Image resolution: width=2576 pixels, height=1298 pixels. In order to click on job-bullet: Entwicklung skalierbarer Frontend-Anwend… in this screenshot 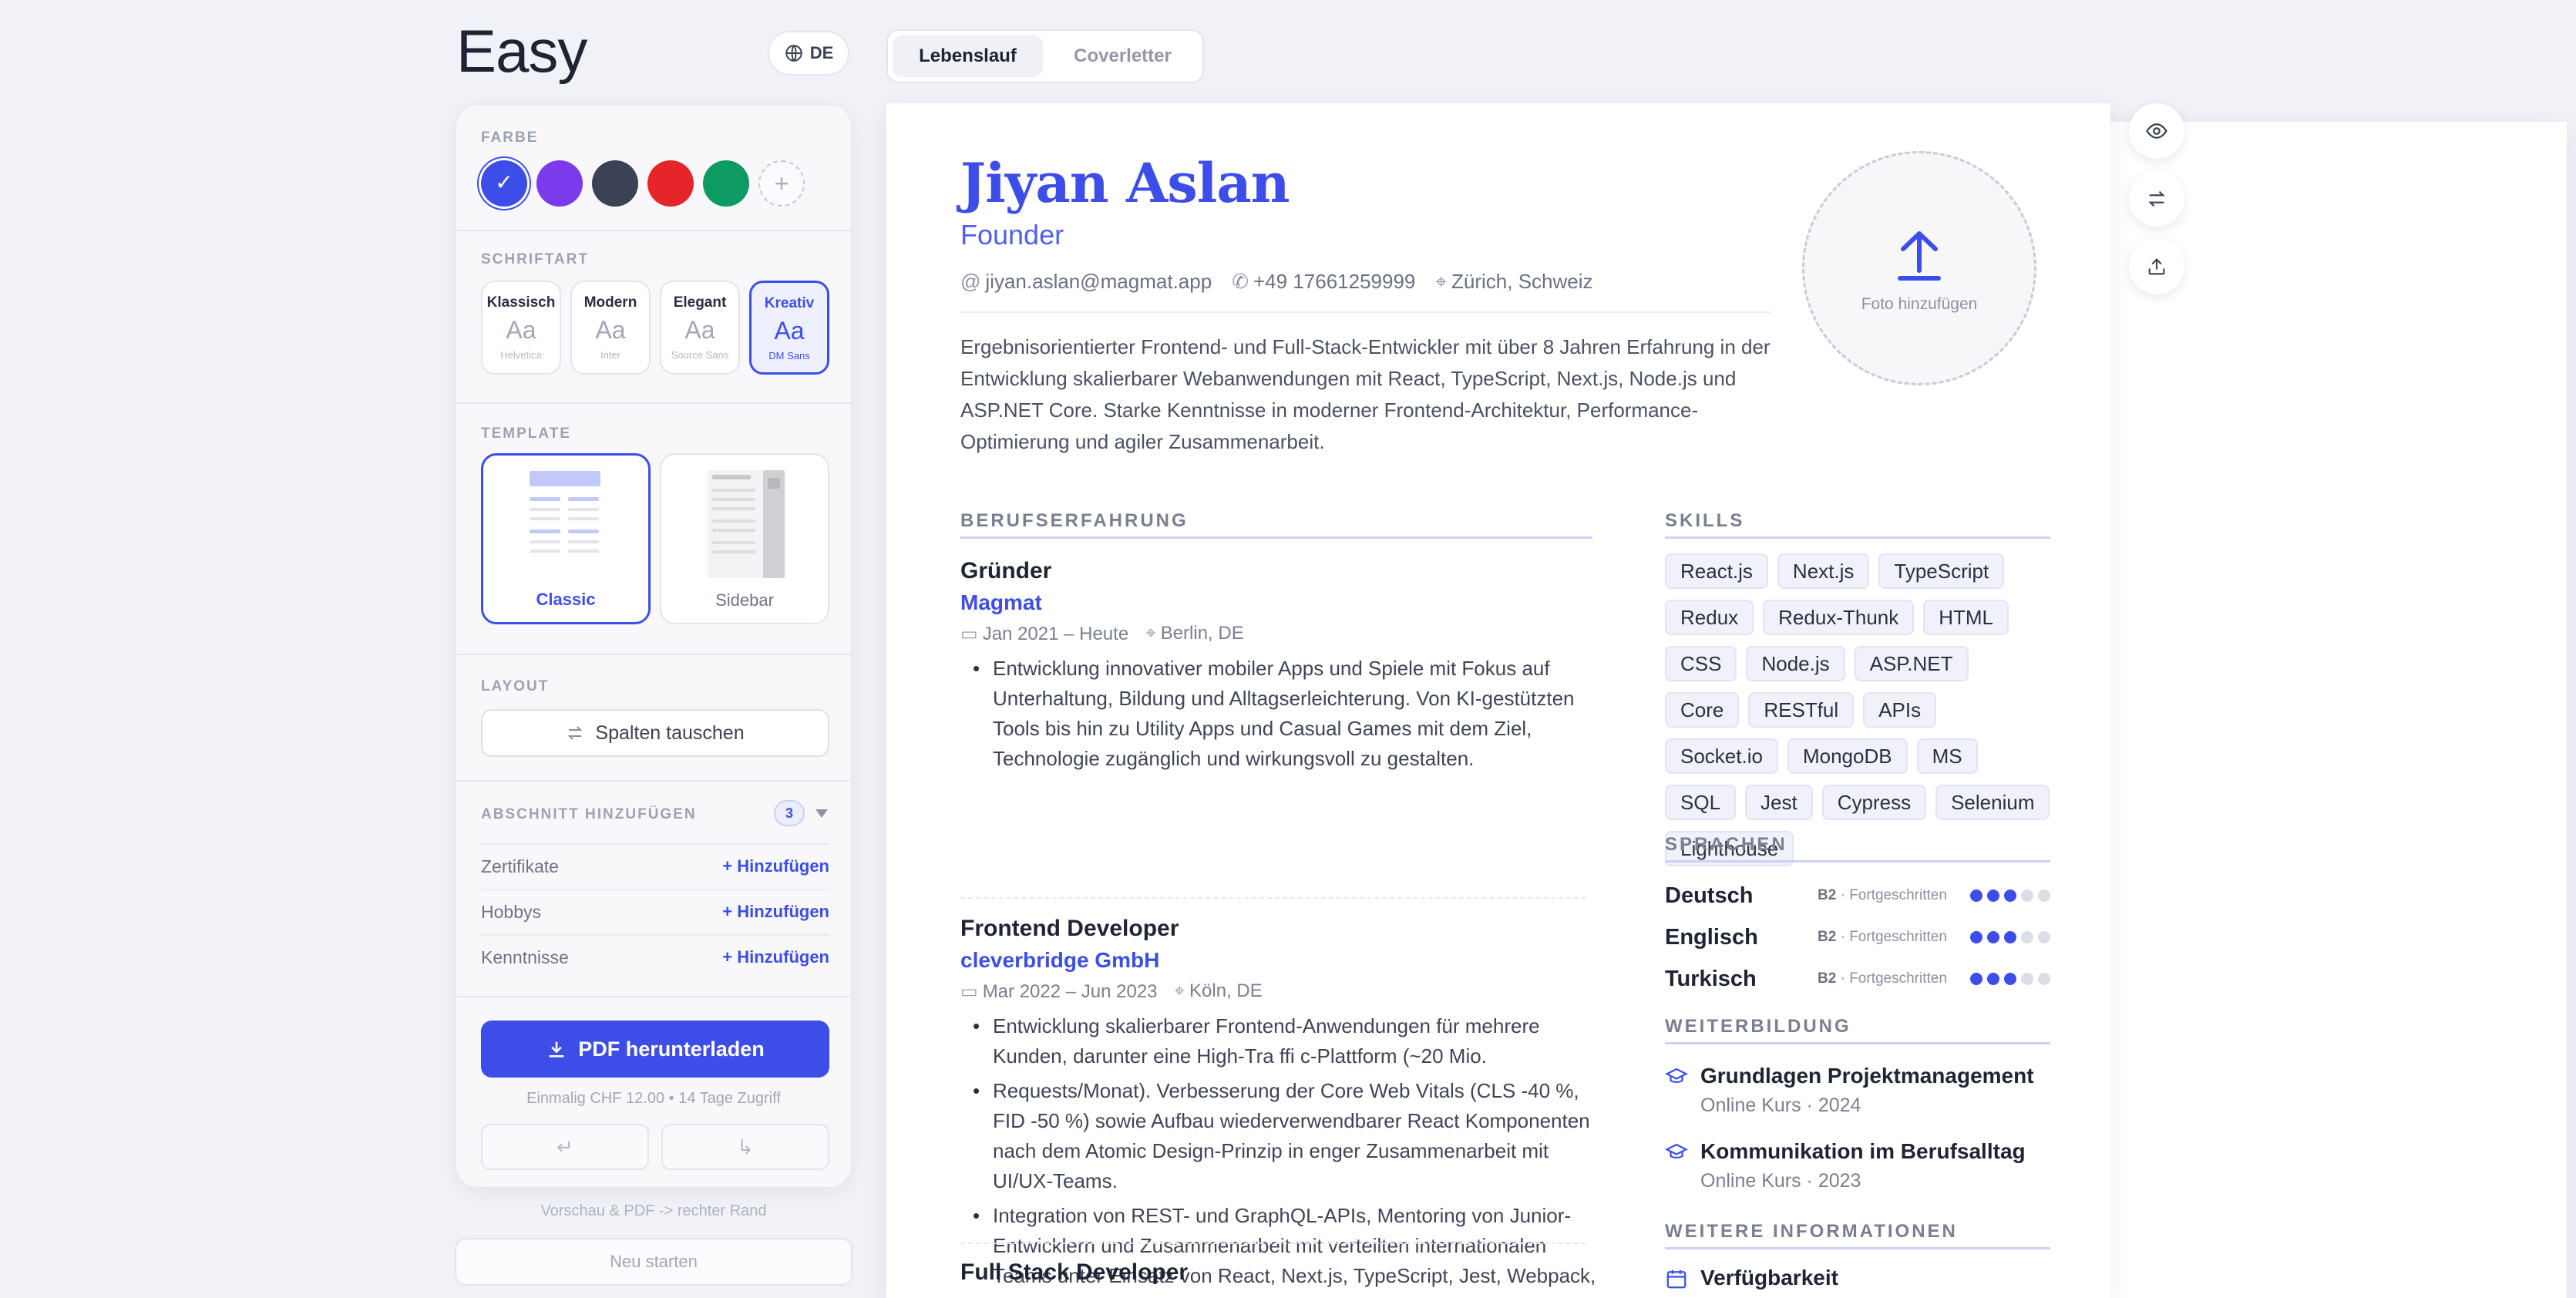, I will do `click(1280, 1041)`.